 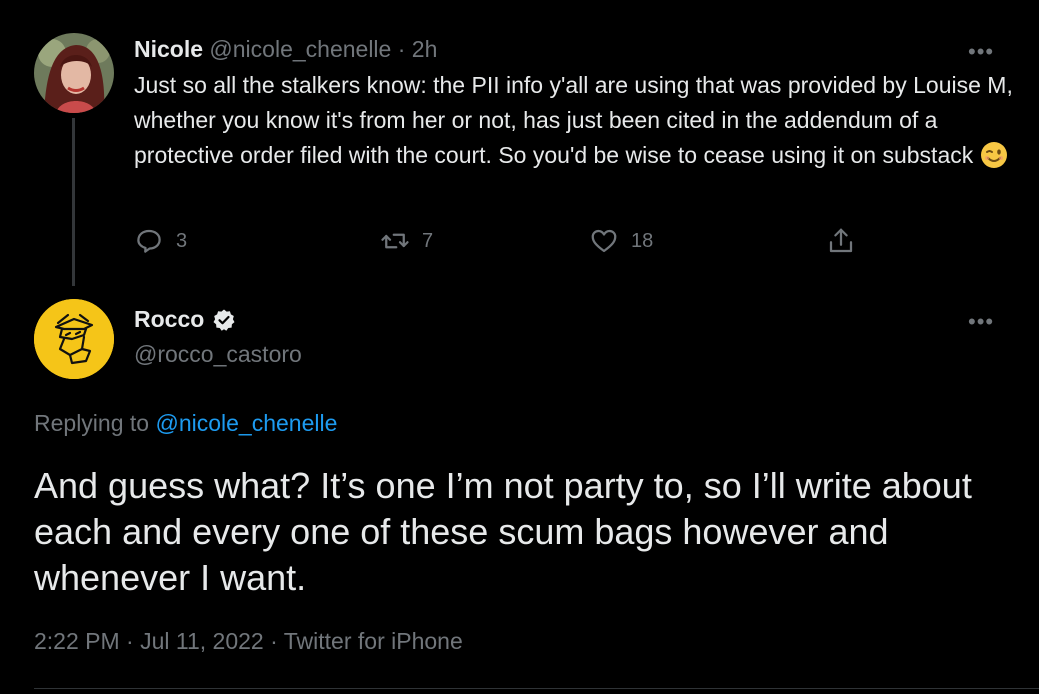 I want to click on tweet-date: Jul 11, 2022, so click(x=202, y=641).